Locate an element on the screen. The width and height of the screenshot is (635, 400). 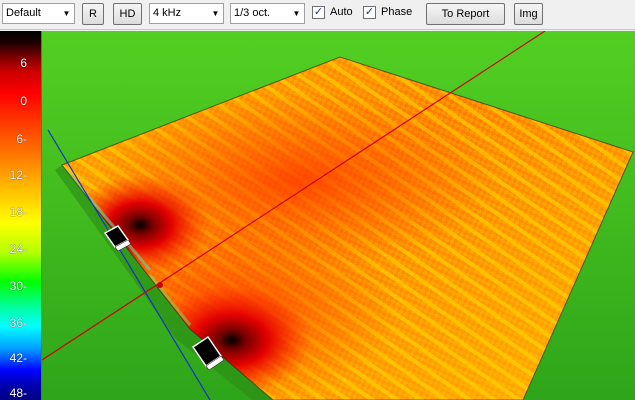
hd-button: HD is located at coordinates (127, 14).